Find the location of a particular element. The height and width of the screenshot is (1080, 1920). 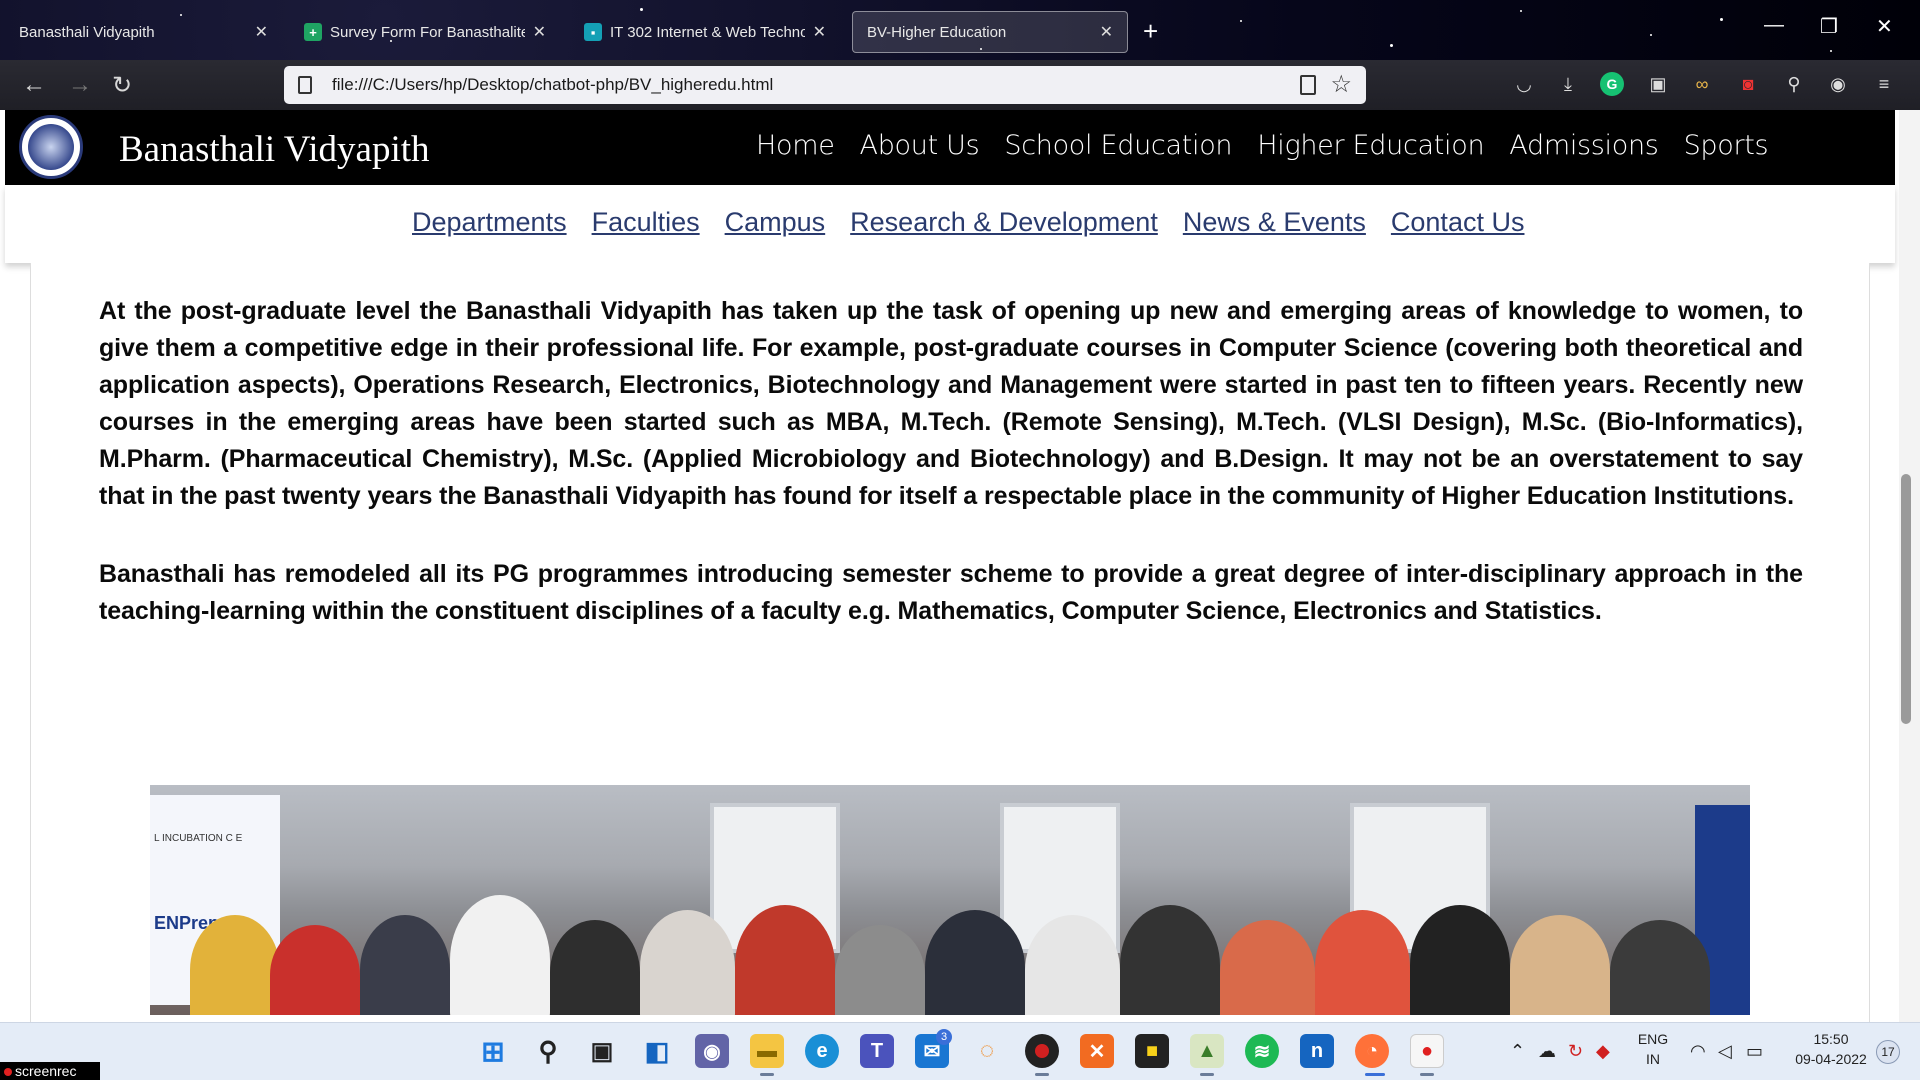

search-icon: ⚲ is located at coordinates (548, 1051).